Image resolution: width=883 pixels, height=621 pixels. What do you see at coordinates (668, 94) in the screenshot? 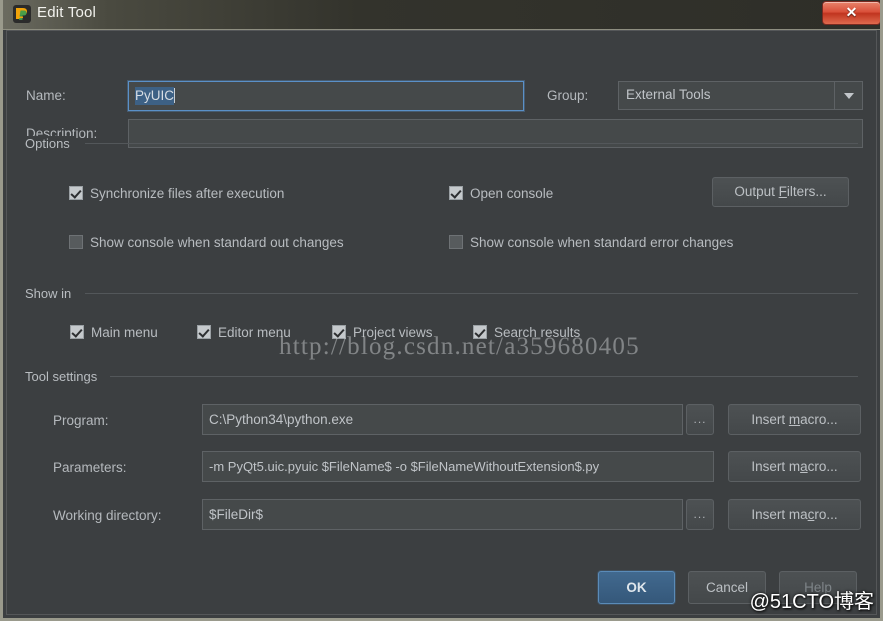
I see `group-select-value: External Tools` at bounding box center [668, 94].